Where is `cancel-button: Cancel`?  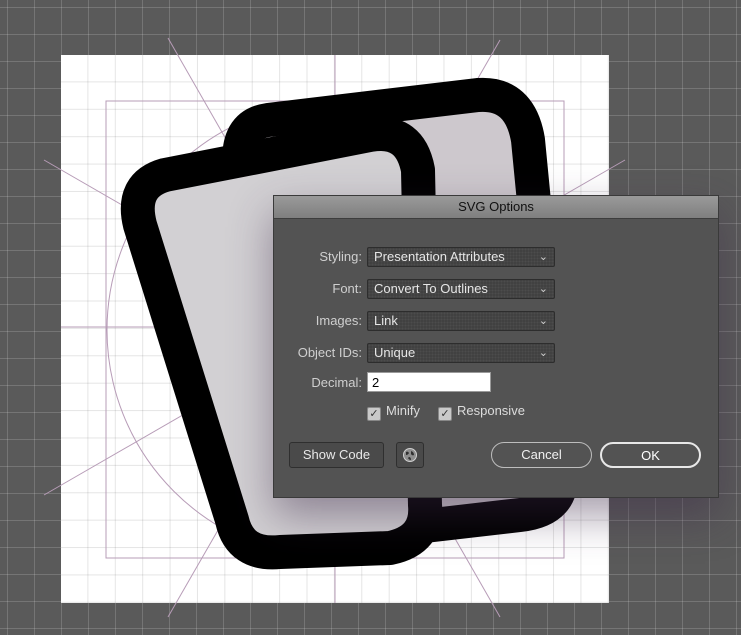
cancel-button: Cancel is located at coordinates (541, 455).